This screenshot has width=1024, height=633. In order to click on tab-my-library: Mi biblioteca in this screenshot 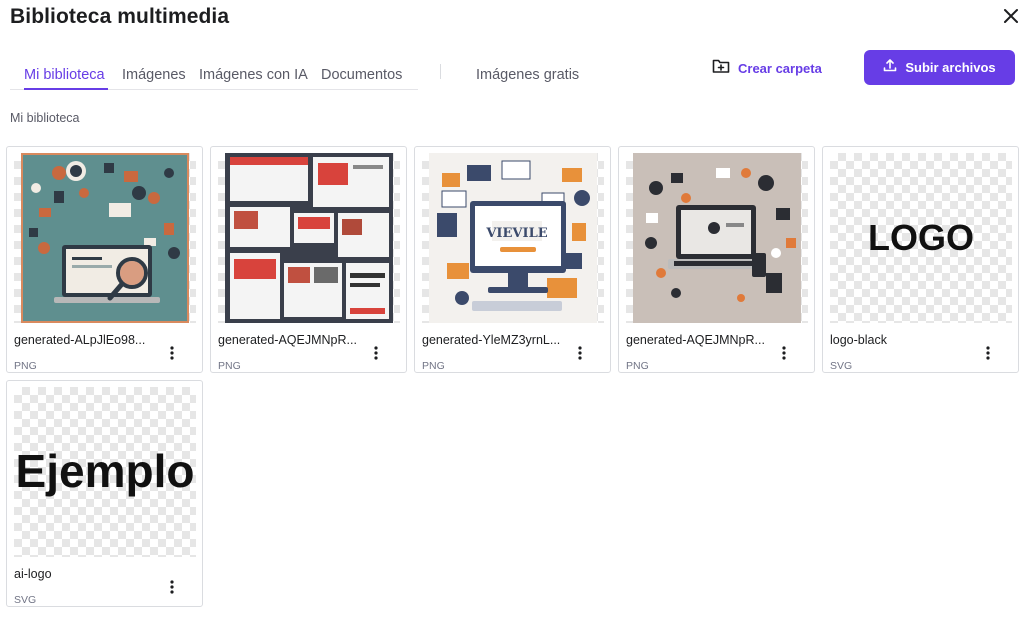, I will do `click(64, 75)`.